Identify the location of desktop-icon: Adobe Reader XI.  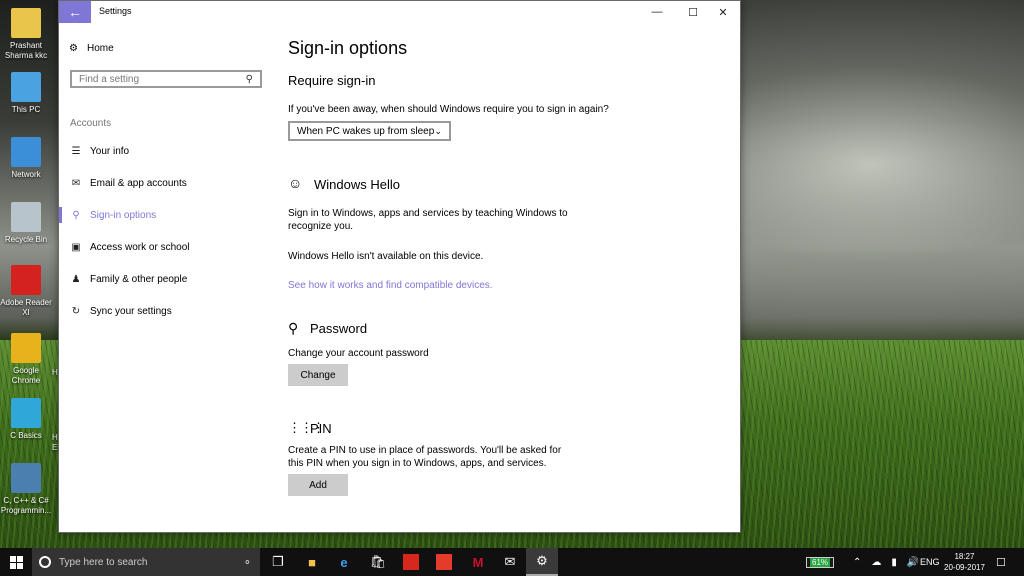
(26, 291).